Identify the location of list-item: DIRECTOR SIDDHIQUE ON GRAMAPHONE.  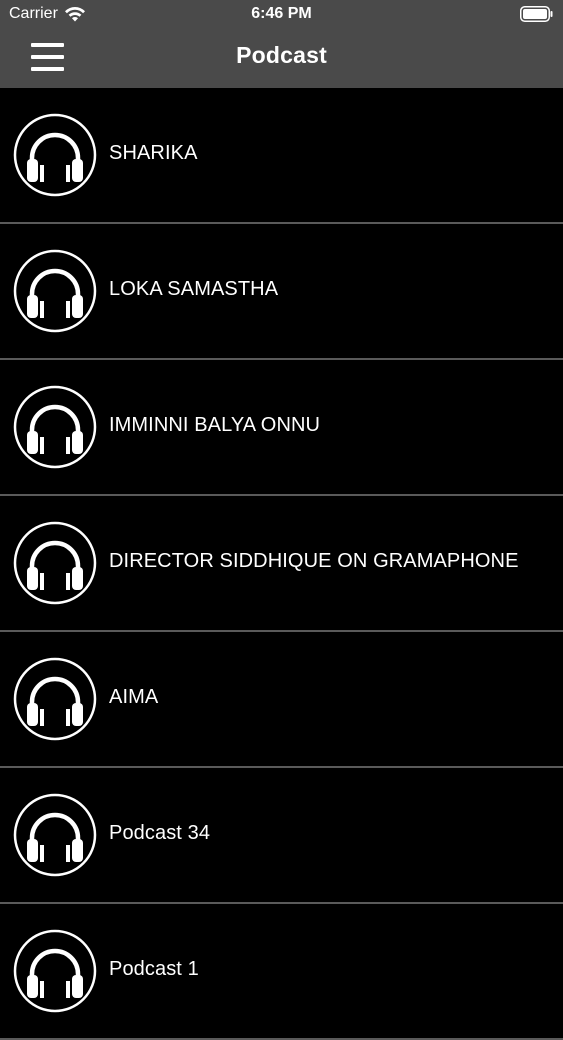
(281, 564).